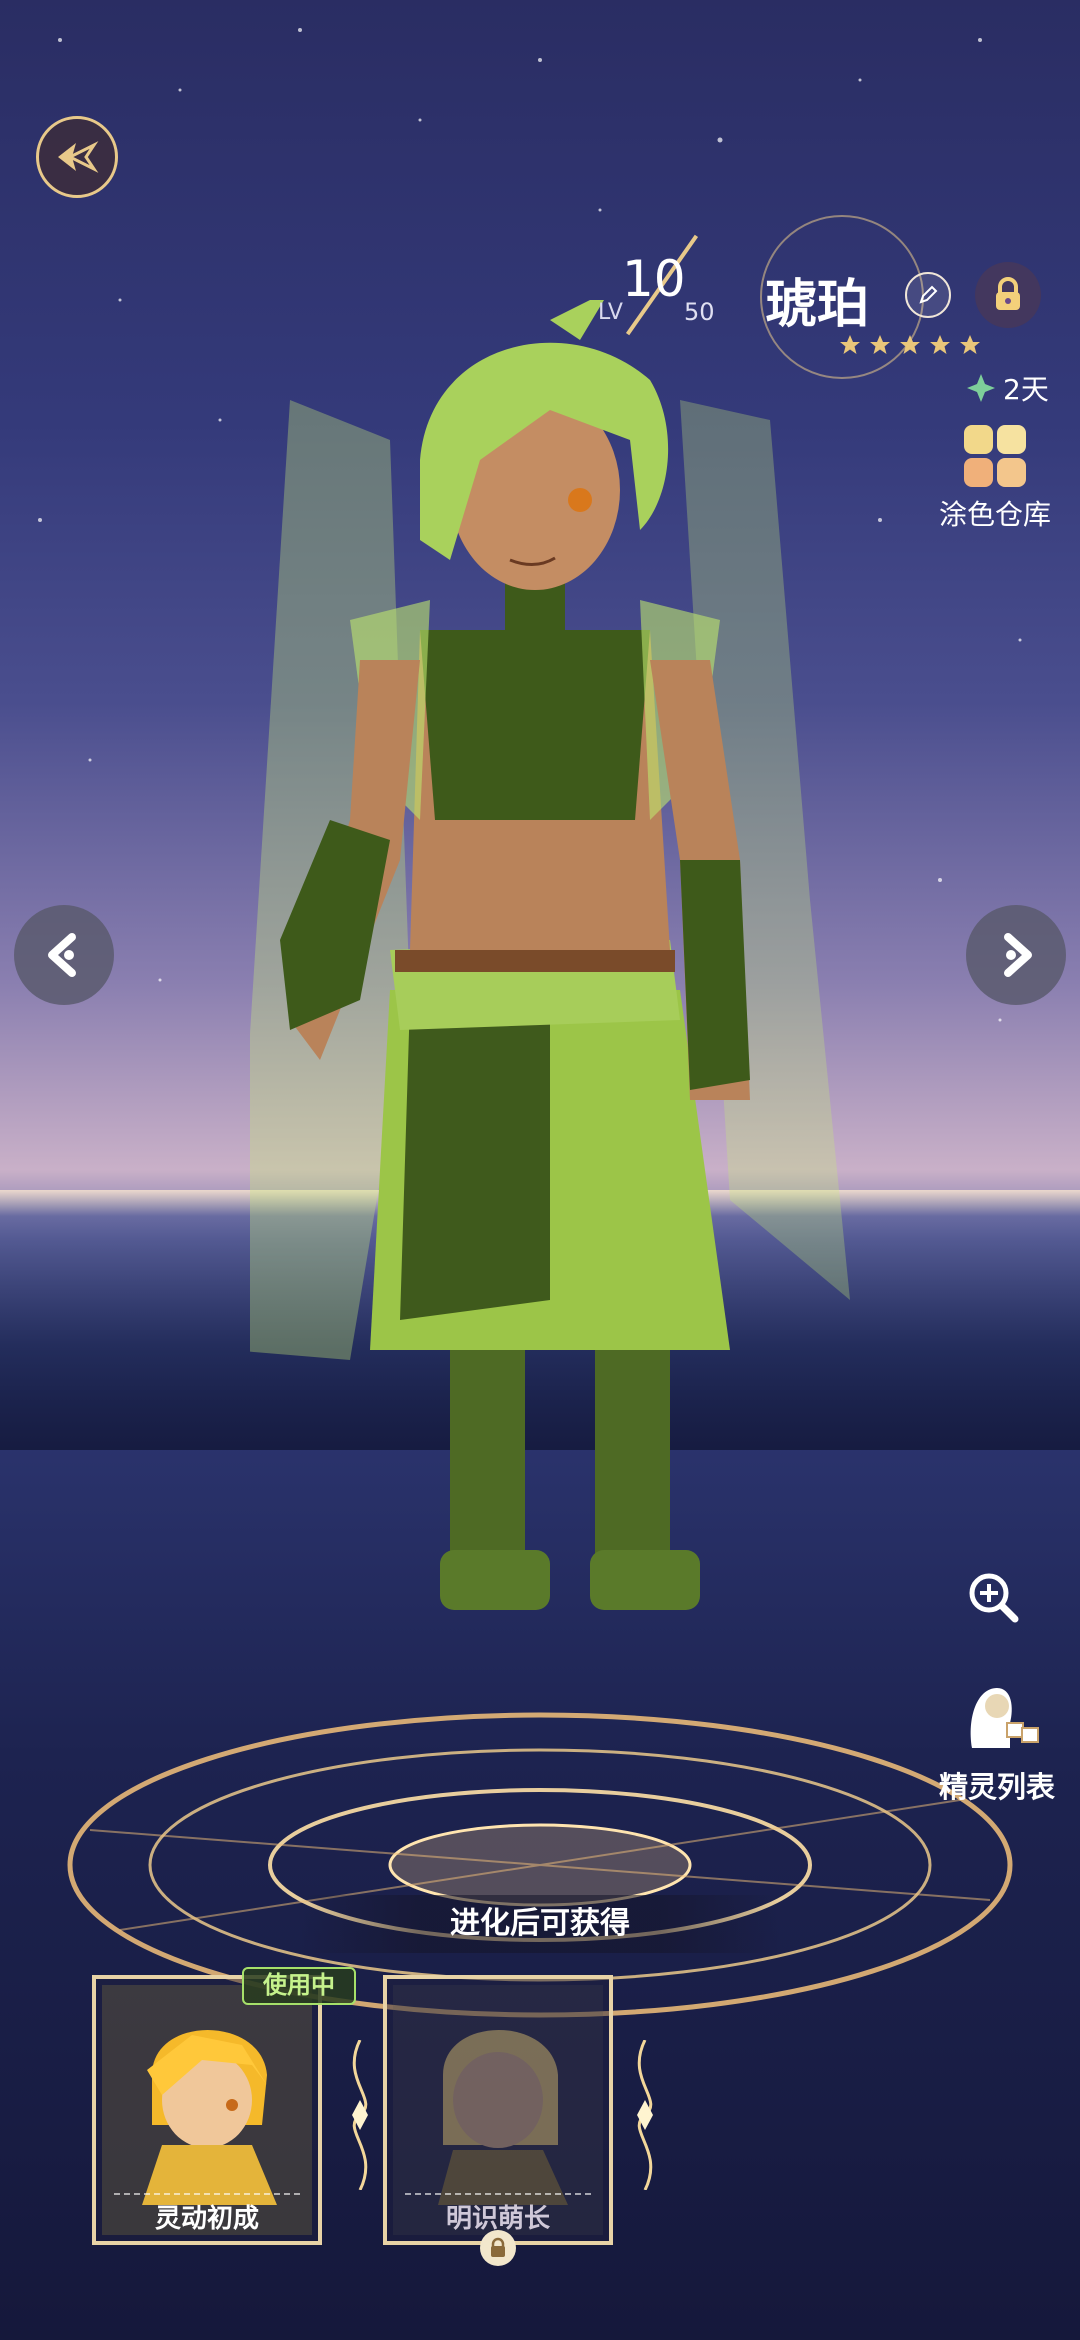 Image resolution: width=1080 pixels, height=2340 pixels. What do you see at coordinates (994, 514) in the screenshot?
I see `paint-storage-label: 涂色仓库` at bounding box center [994, 514].